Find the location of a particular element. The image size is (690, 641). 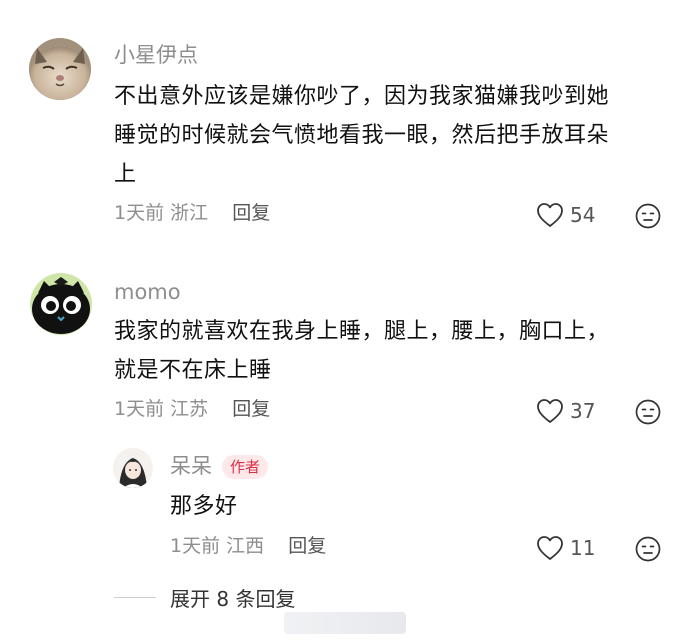

like-button: 11 is located at coordinates (565, 548).